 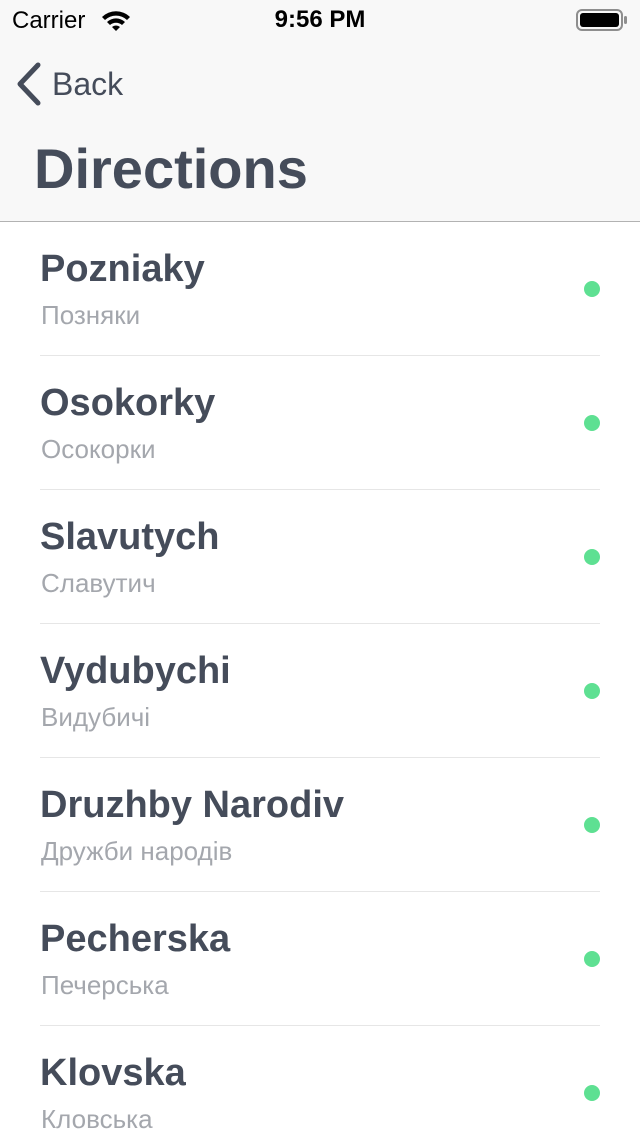 What do you see at coordinates (320, 1081) in the screenshot?
I see `list-item: Klovska Кловська` at bounding box center [320, 1081].